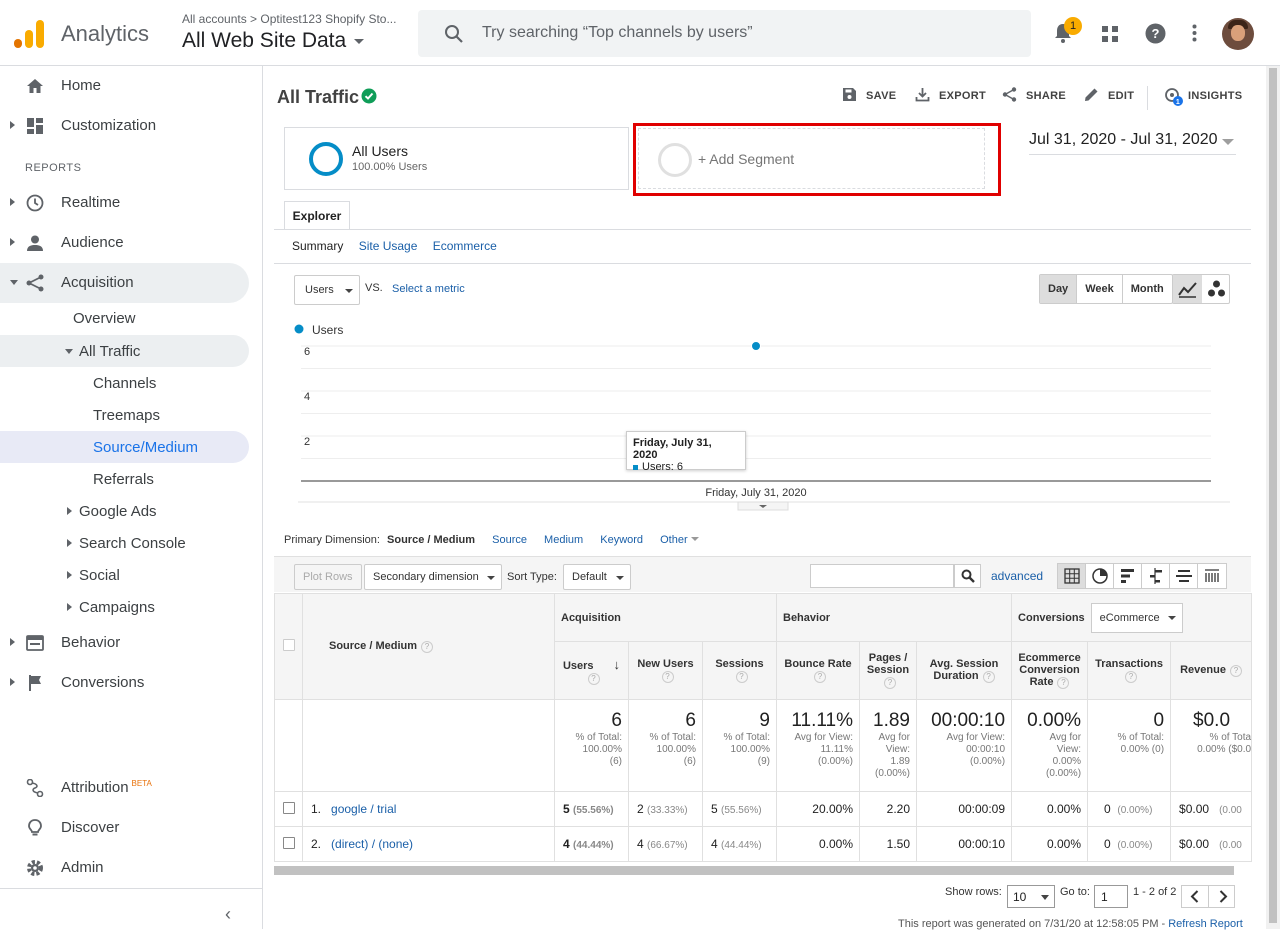 This screenshot has width=1280, height=930. What do you see at coordinates (124, 319) in the screenshot?
I see `sidebar-item-overview: Overview` at bounding box center [124, 319].